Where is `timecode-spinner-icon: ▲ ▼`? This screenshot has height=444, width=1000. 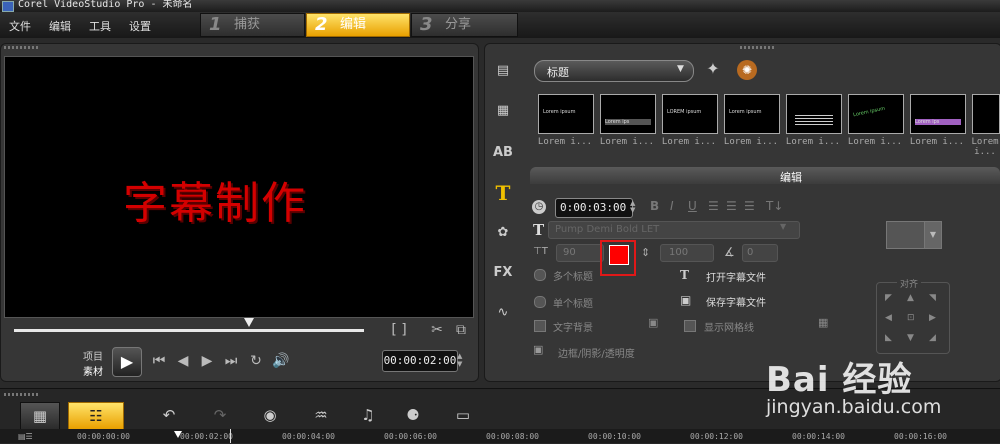
timecode-spinner-icon: ▲ ▼ is located at coordinates (461, 360).